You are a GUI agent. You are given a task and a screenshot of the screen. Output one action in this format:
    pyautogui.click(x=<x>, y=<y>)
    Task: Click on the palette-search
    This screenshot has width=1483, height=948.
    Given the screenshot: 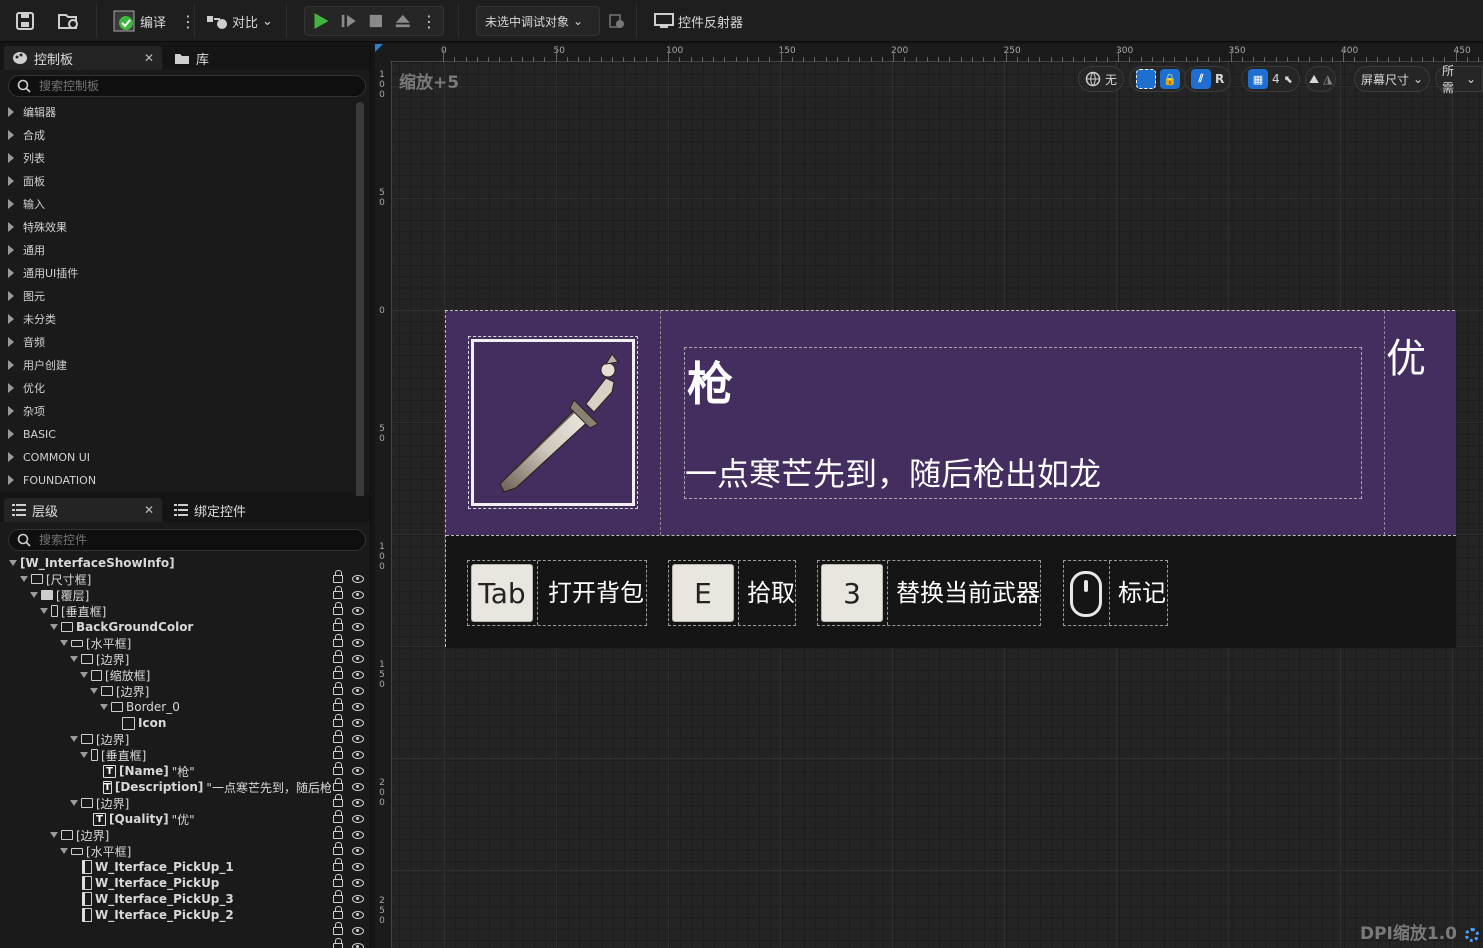 What is the action you would take?
    pyautogui.click(x=187, y=86)
    